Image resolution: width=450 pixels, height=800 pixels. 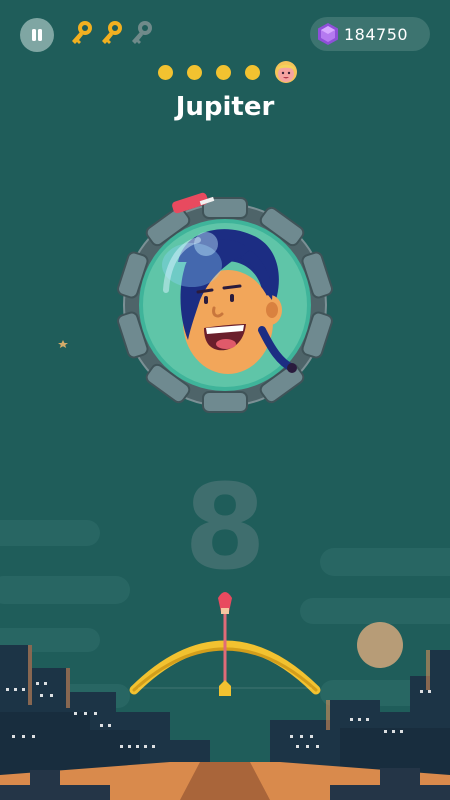 I want to click on pause-button, so click(x=37, y=35).